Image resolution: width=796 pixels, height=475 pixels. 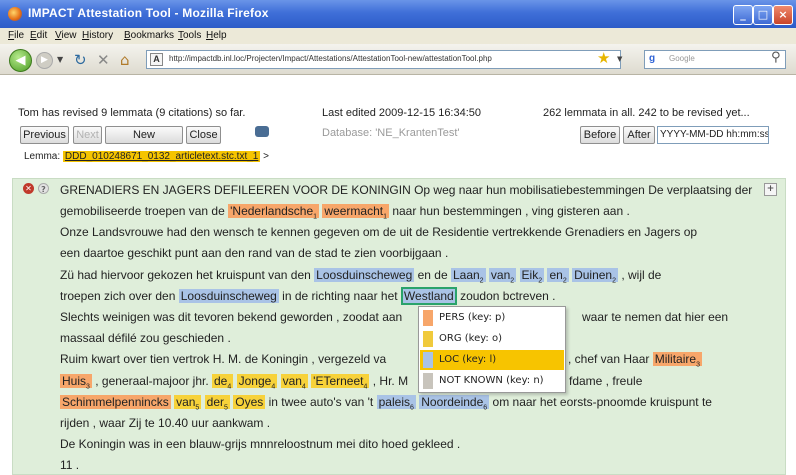 I want to click on citation-text: in twee auto's van 't, so click(x=321, y=402).